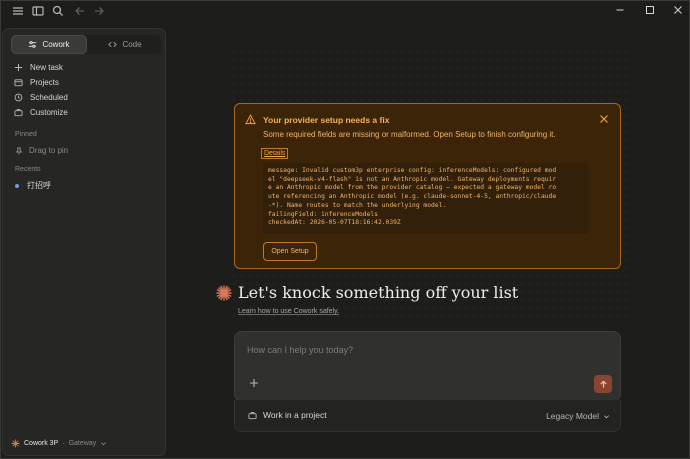 The image size is (690, 459). I want to click on account-name: Cowork 3P, so click(41, 443).